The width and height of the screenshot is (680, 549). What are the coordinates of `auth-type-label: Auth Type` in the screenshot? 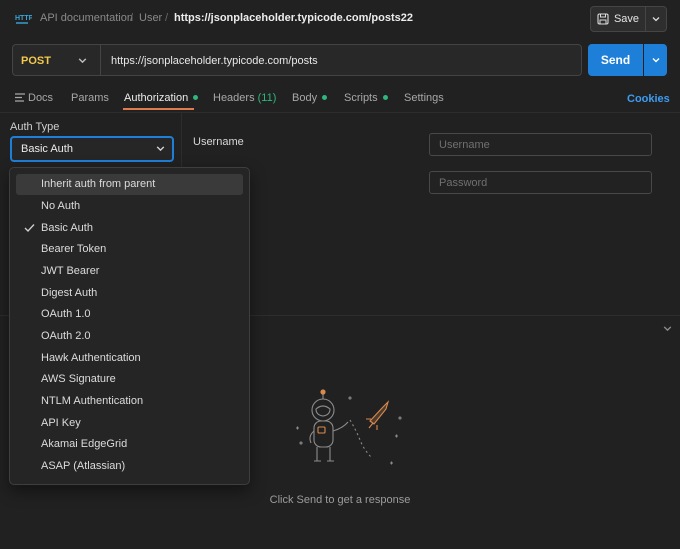 It's located at (35, 127).